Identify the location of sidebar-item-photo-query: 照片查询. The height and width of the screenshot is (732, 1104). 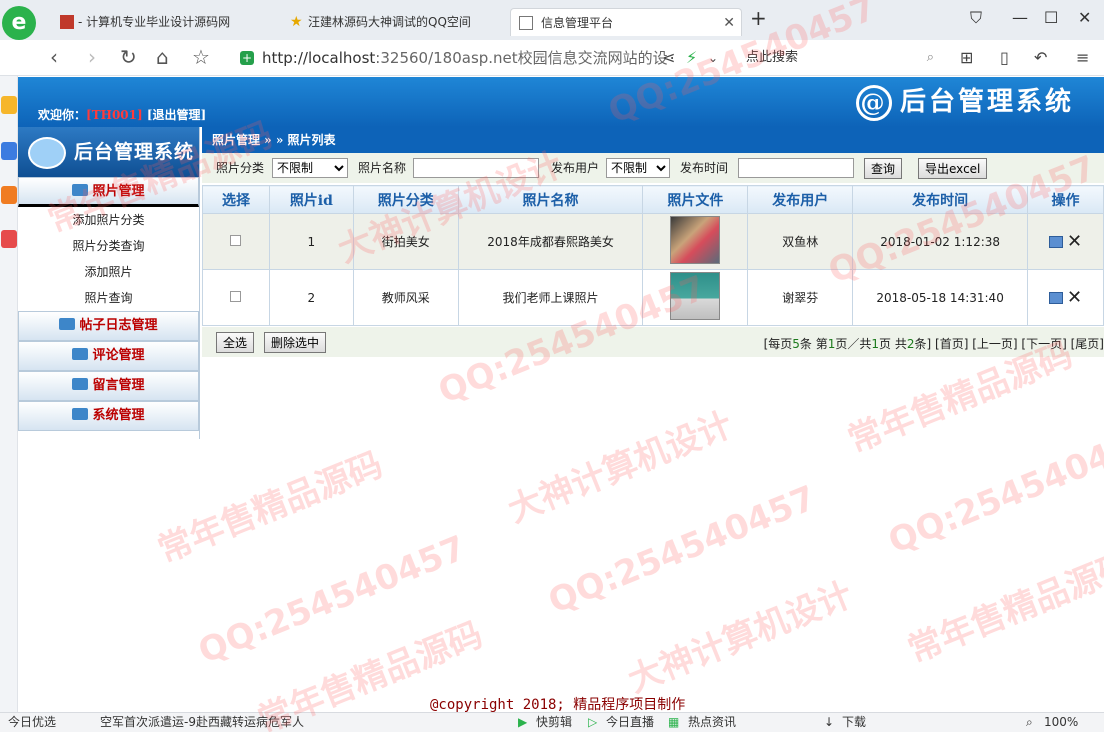
(108, 298).